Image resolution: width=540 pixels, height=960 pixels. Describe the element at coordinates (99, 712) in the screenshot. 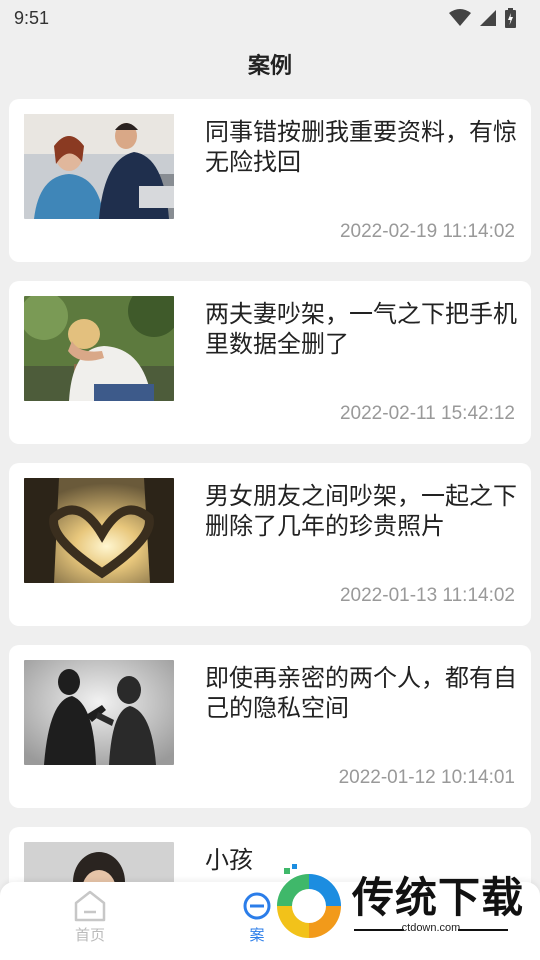

I see `silhouette-argue-photo` at that location.